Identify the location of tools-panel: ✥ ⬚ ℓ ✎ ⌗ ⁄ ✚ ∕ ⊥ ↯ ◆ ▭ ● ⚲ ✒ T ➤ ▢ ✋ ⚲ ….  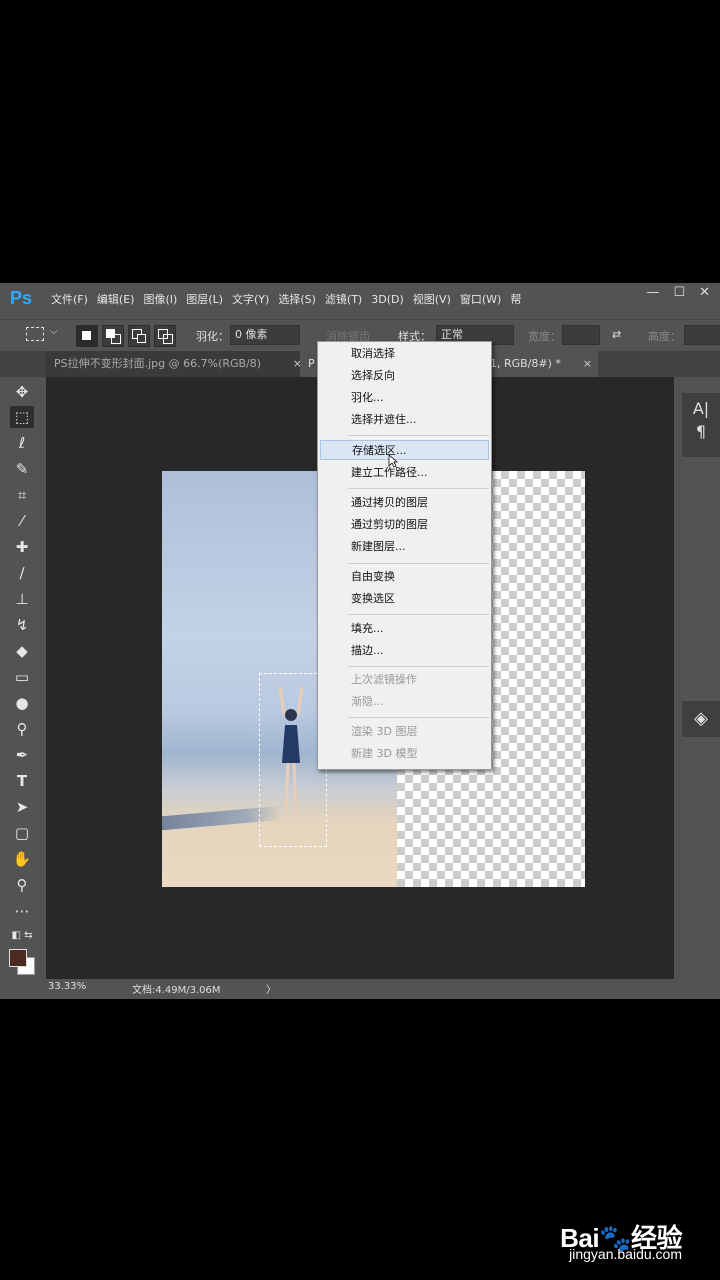
(22, 679).